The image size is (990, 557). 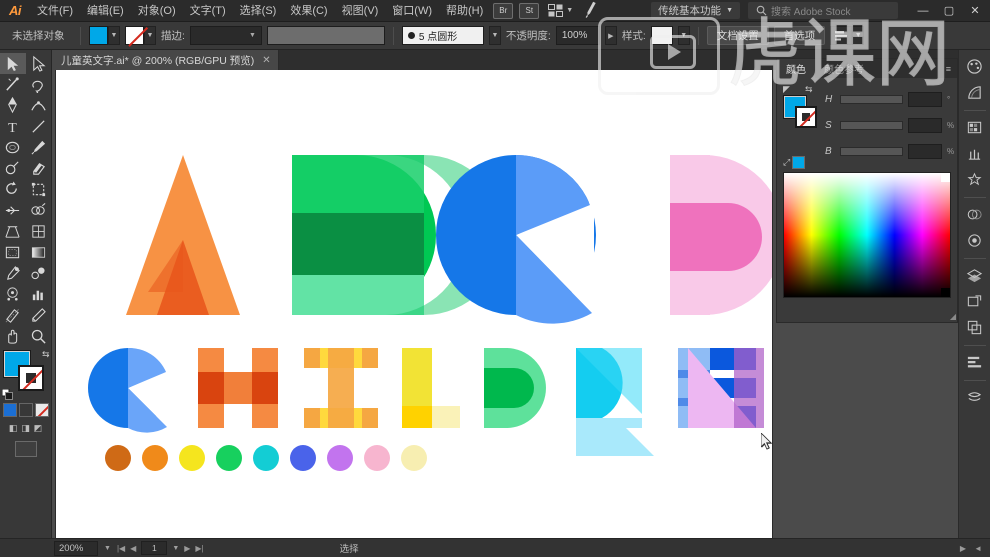 What do you see at coordinates (823, 10) in the screenshot?
I see `stock-search-field: 搜索 Adobe Stock` at bounding box center [823, 10].